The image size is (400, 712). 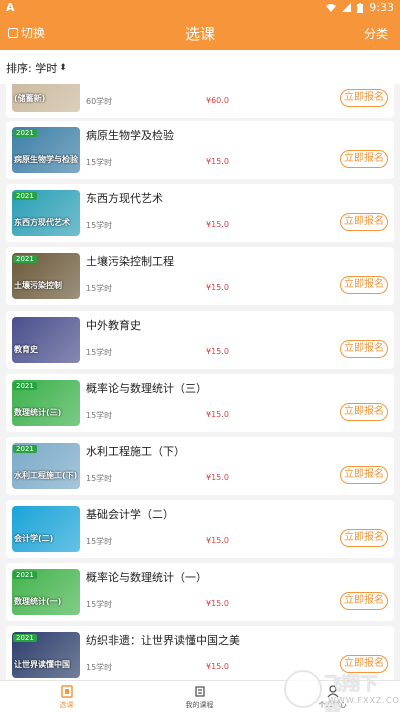 What do you see at coordinates (351, 693) in the screenshot?
I see `watermark-text: 飞翔下载` at bounding box center [351, 693].